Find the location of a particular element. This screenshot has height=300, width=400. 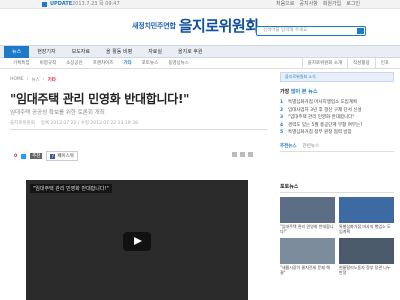

email-icon is located at coordinates (242, 154).